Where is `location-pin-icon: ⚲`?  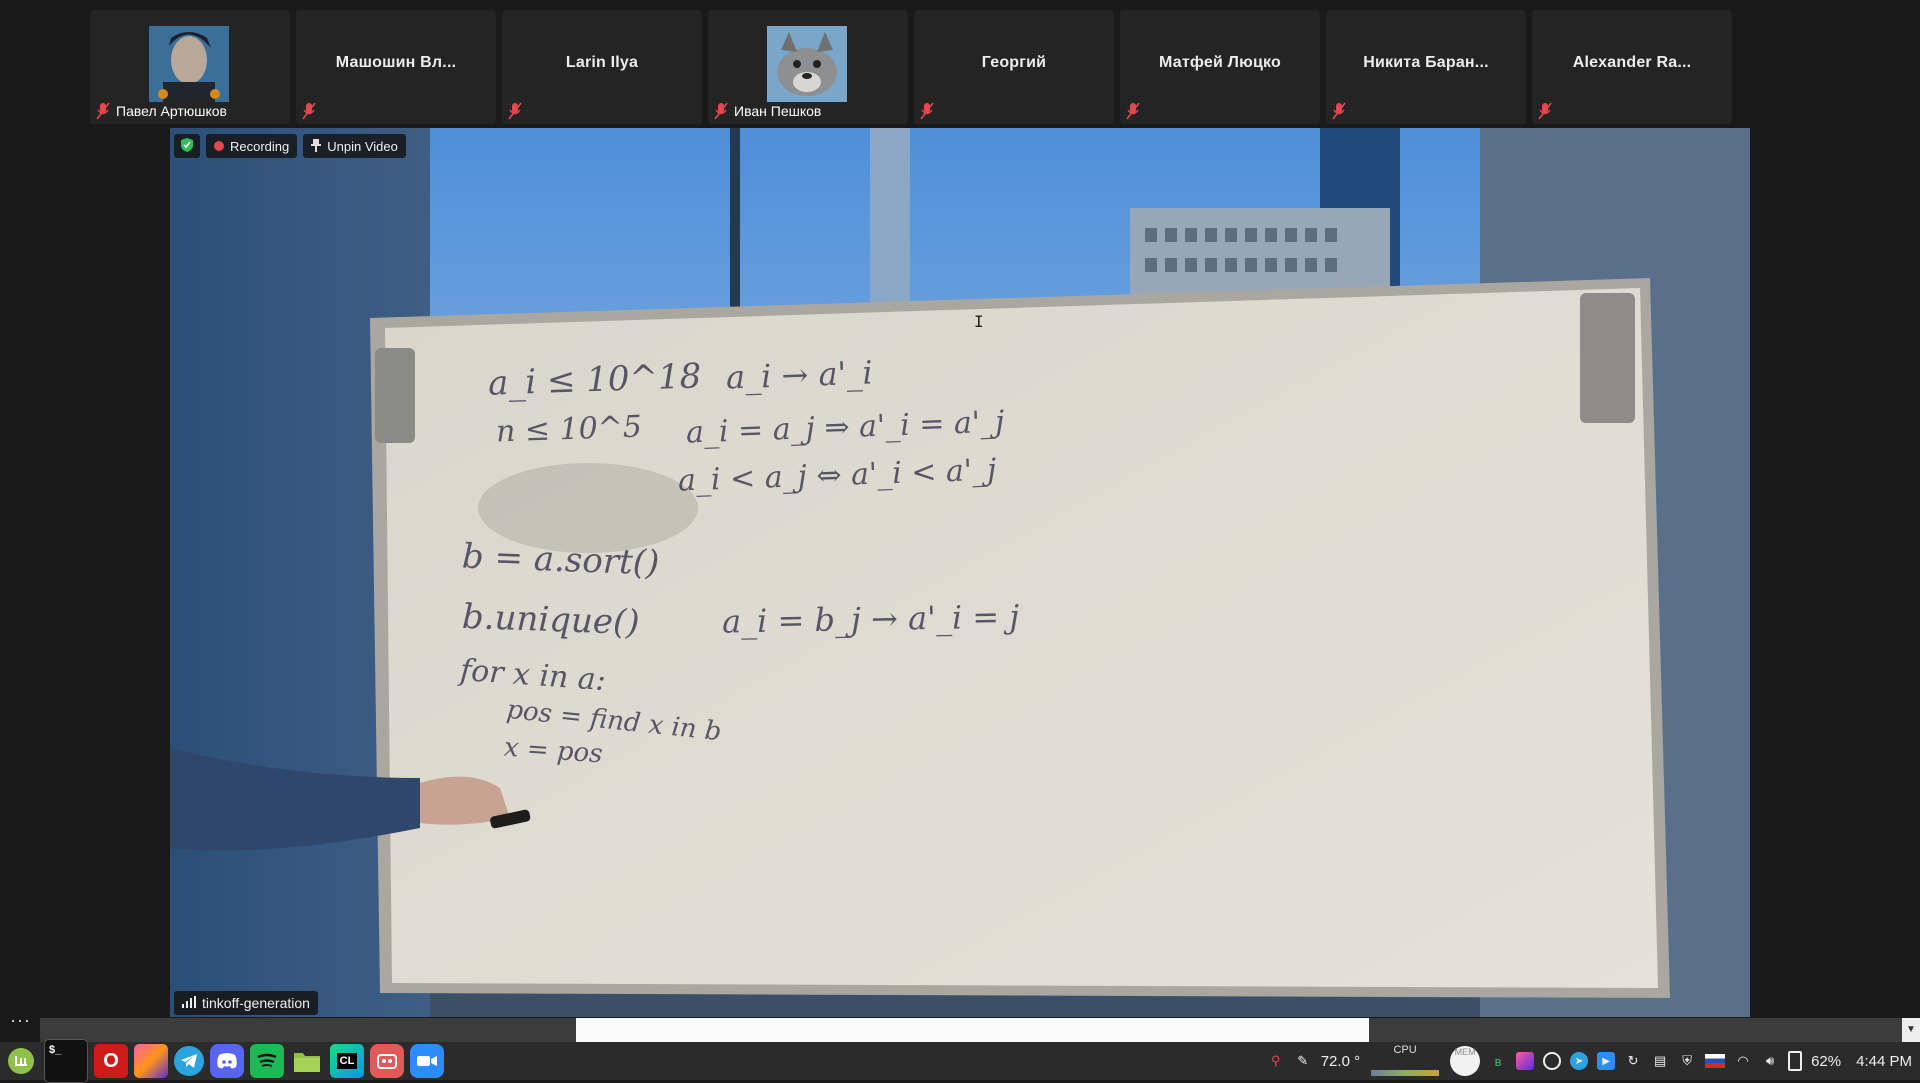
location-pin-icon: ⚲ is located at coordinates (1276, 1061).